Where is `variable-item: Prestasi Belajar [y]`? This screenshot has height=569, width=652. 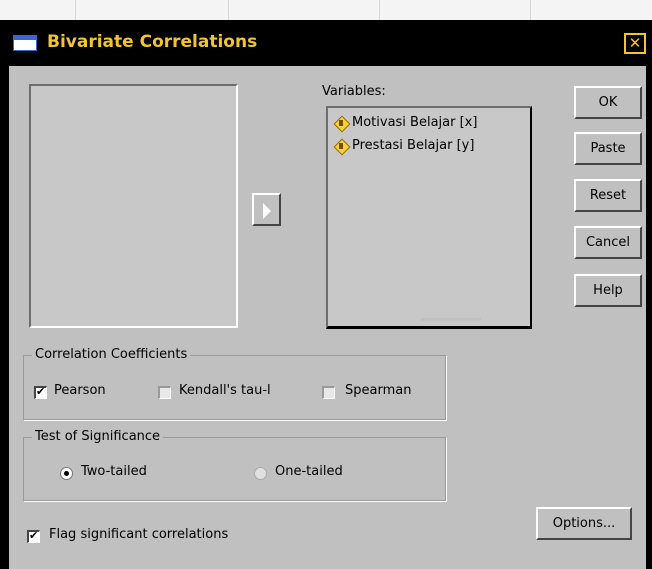
variable-item: Prestasi Belajar [y] is located at coordinates (404, 146).